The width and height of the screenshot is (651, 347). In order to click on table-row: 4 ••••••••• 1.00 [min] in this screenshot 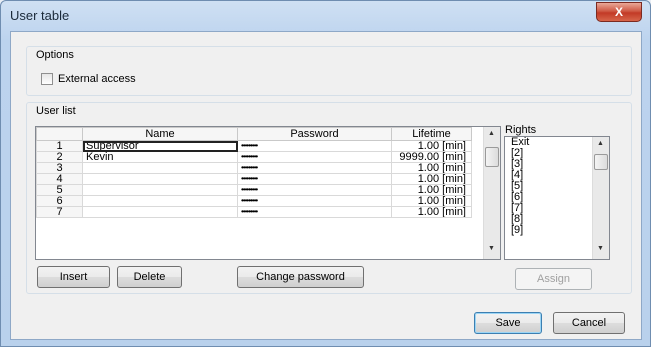, I will do `click(254, 179)`.